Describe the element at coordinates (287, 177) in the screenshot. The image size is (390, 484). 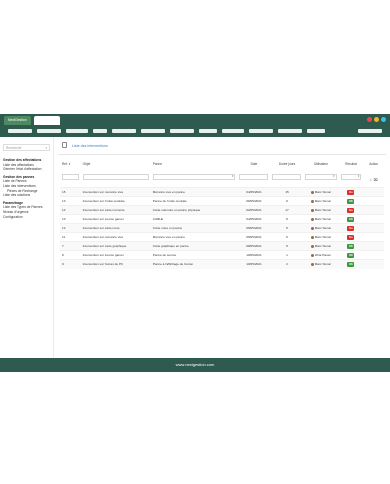
I see `filter-duree` at that location.